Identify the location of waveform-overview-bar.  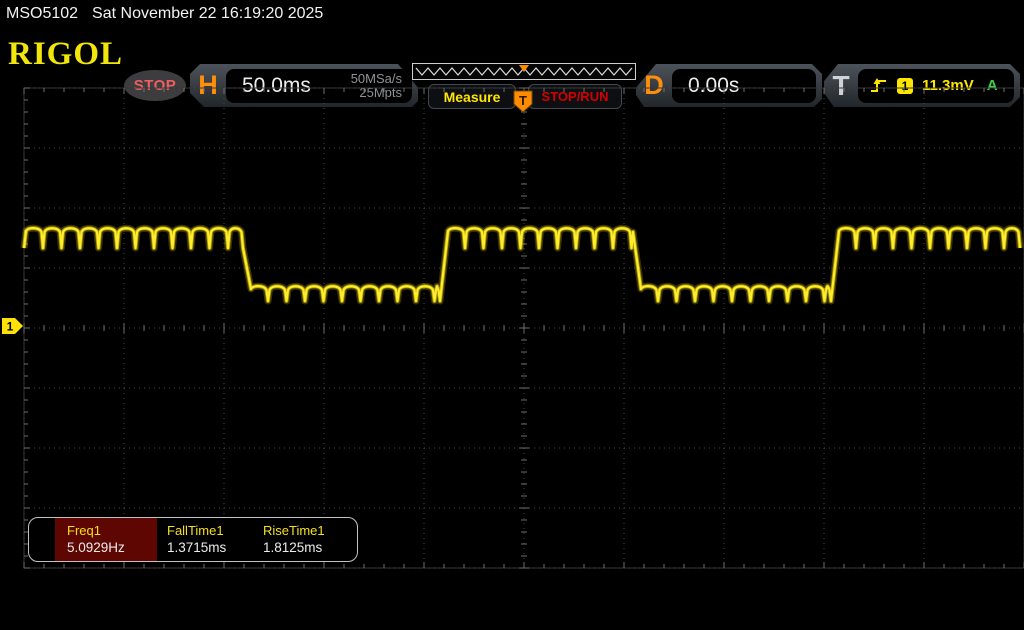
(524, 71).